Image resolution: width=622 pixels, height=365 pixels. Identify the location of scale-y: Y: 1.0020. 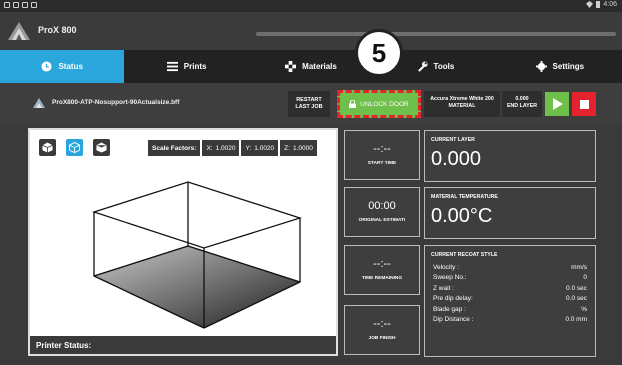
(260, 148).